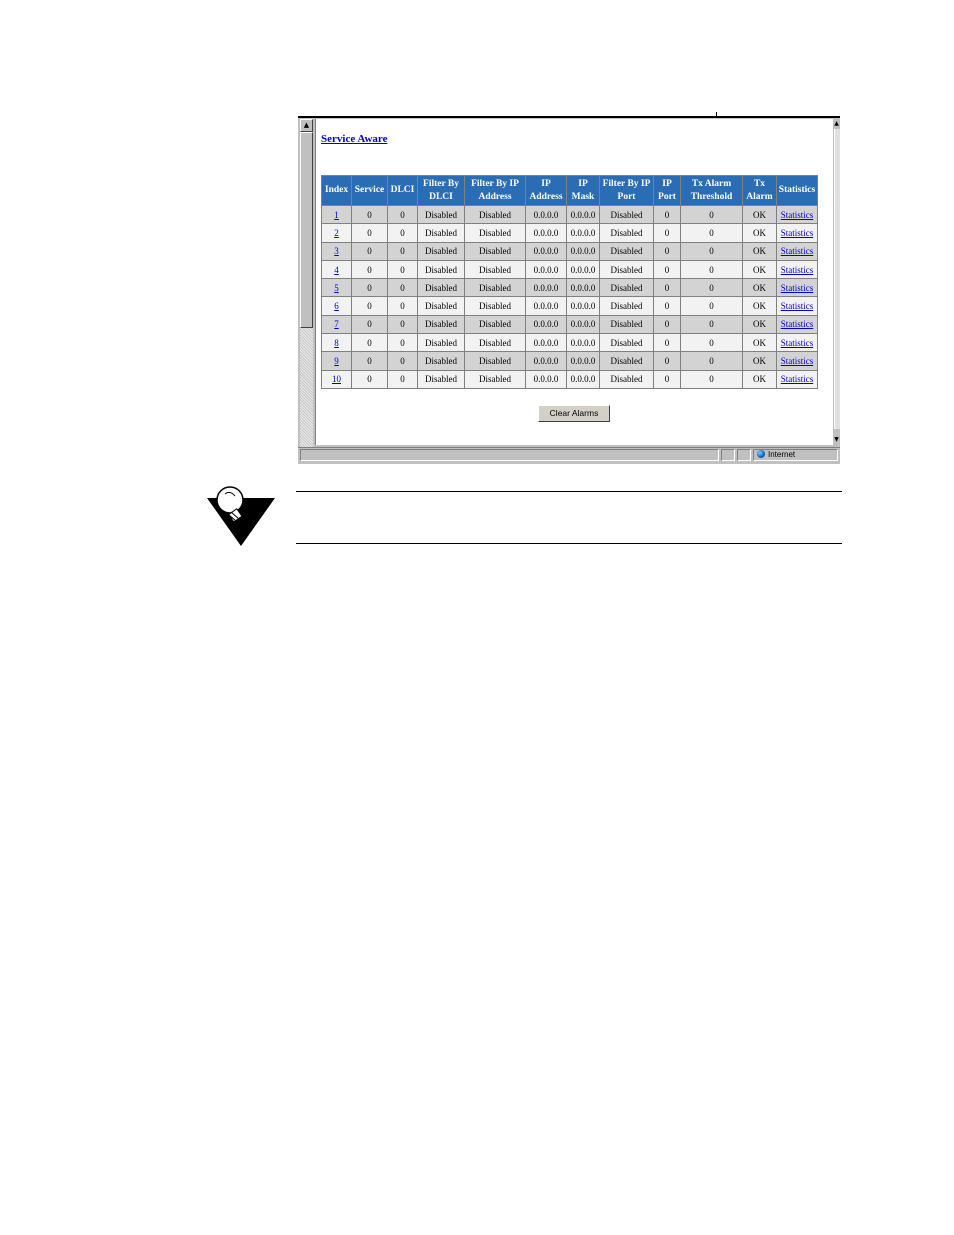 The image size is (954, 1235). I want to click on row-index-link: 9, so click(336, 361).